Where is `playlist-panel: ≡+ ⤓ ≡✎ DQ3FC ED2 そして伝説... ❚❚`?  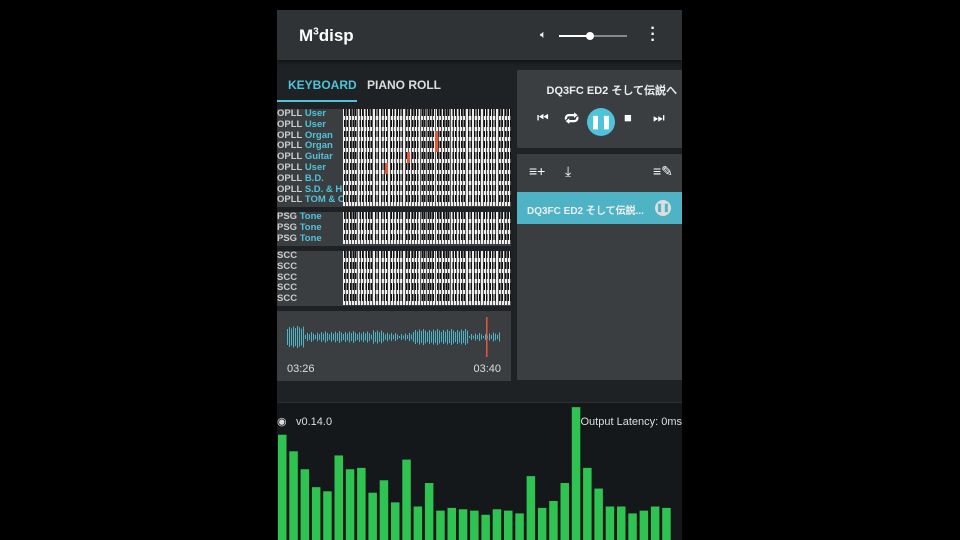
playlist-panel: ≡+ ⤓ ≡✎ DQ3FC ED2 そして伝説... ❚❚ is located at coordinates (599, 267).